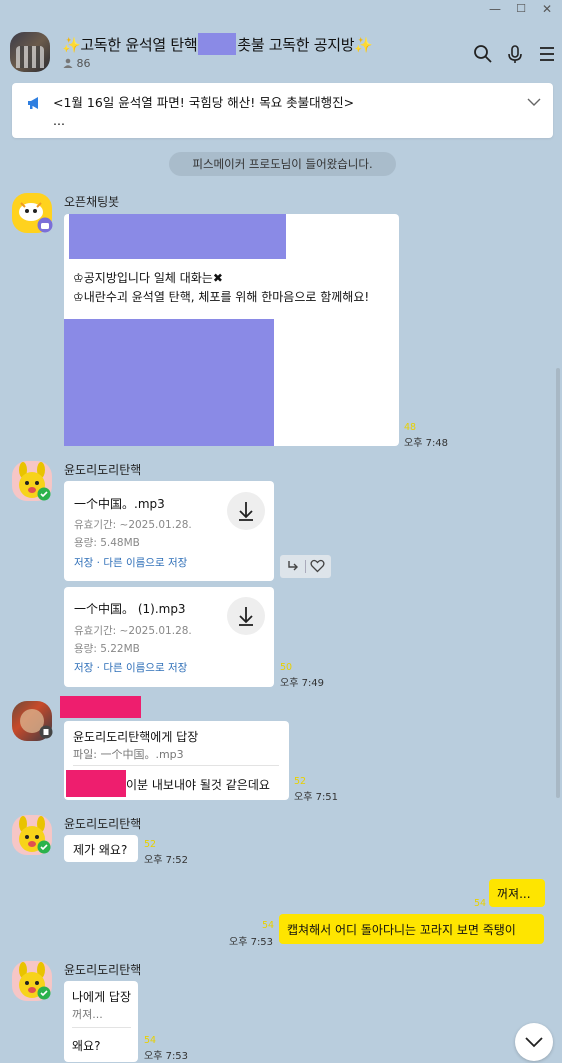 The image size is (562, 1063). What do you see at coordinates (547, 54) in the screenshot?
I see `menu-icon` at bounding box center [547, 54].